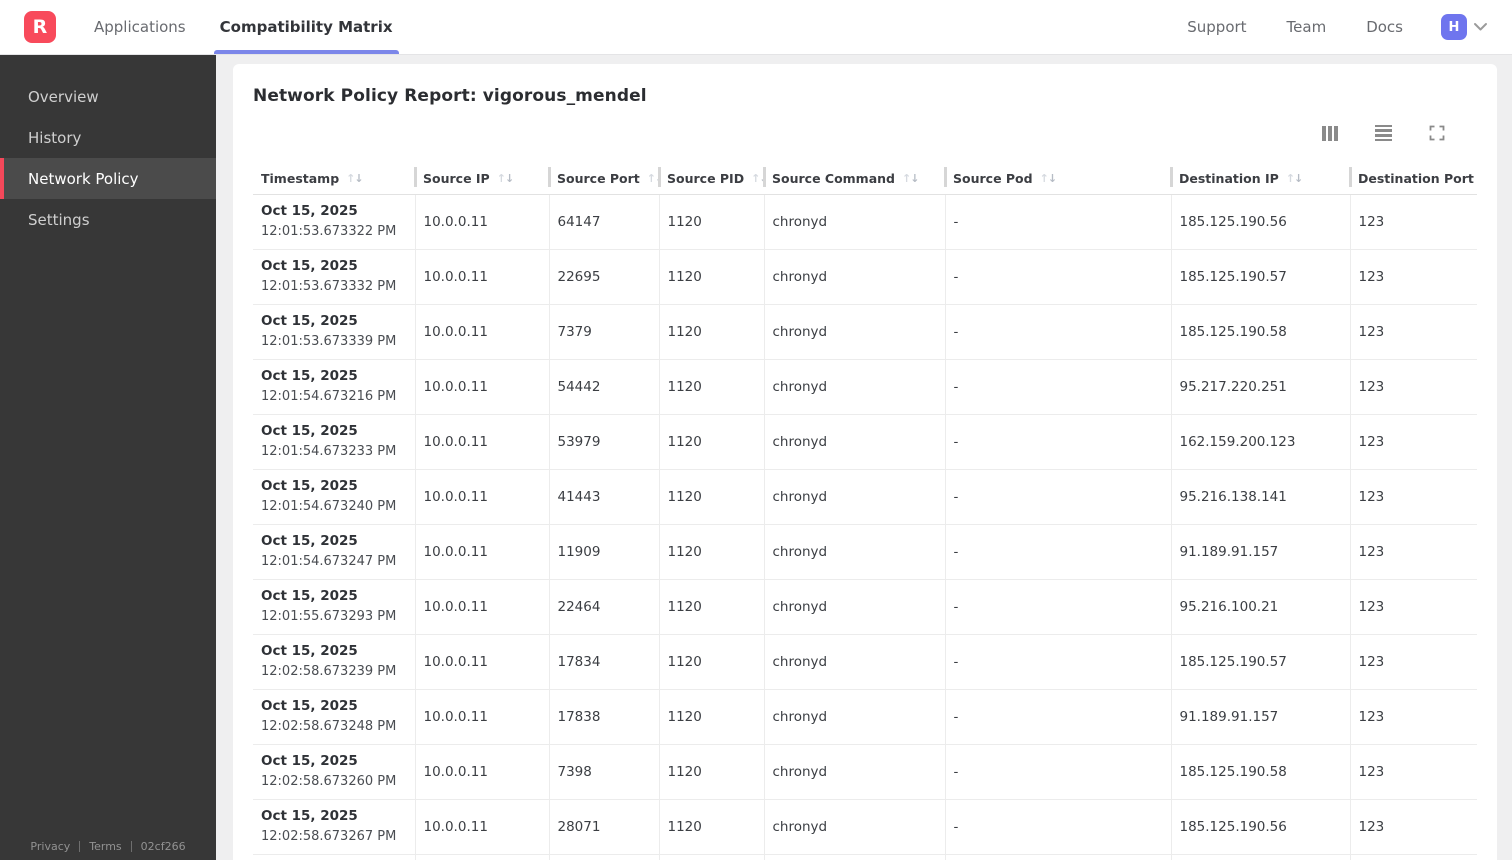 The height and width of the screenshot is (860, 1512). Describe the element at coordinates (334, 179) in the screenshot. I see `column-header-timestamp: Timestamp ↑ ↓` at that location.